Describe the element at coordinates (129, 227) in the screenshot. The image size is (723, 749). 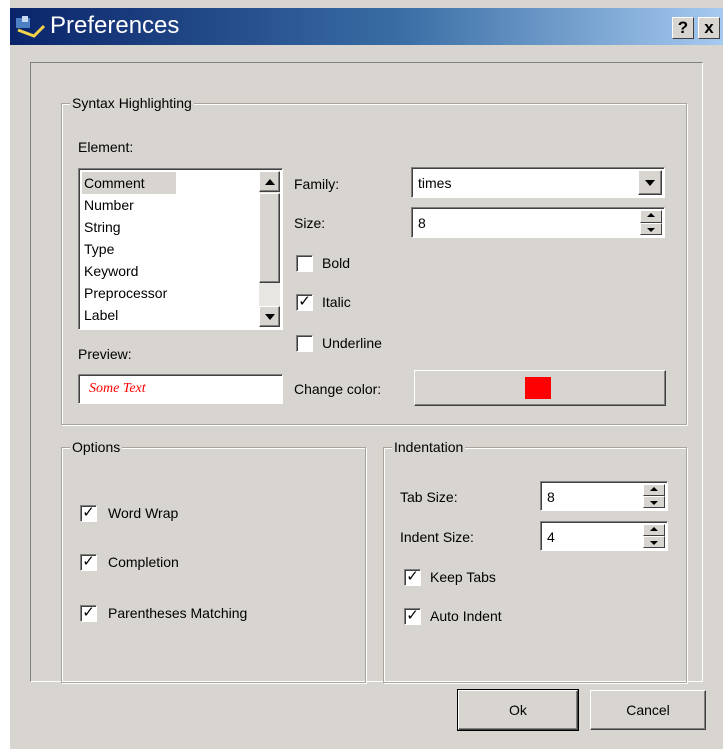
I see `list-item-string: String` at that location.